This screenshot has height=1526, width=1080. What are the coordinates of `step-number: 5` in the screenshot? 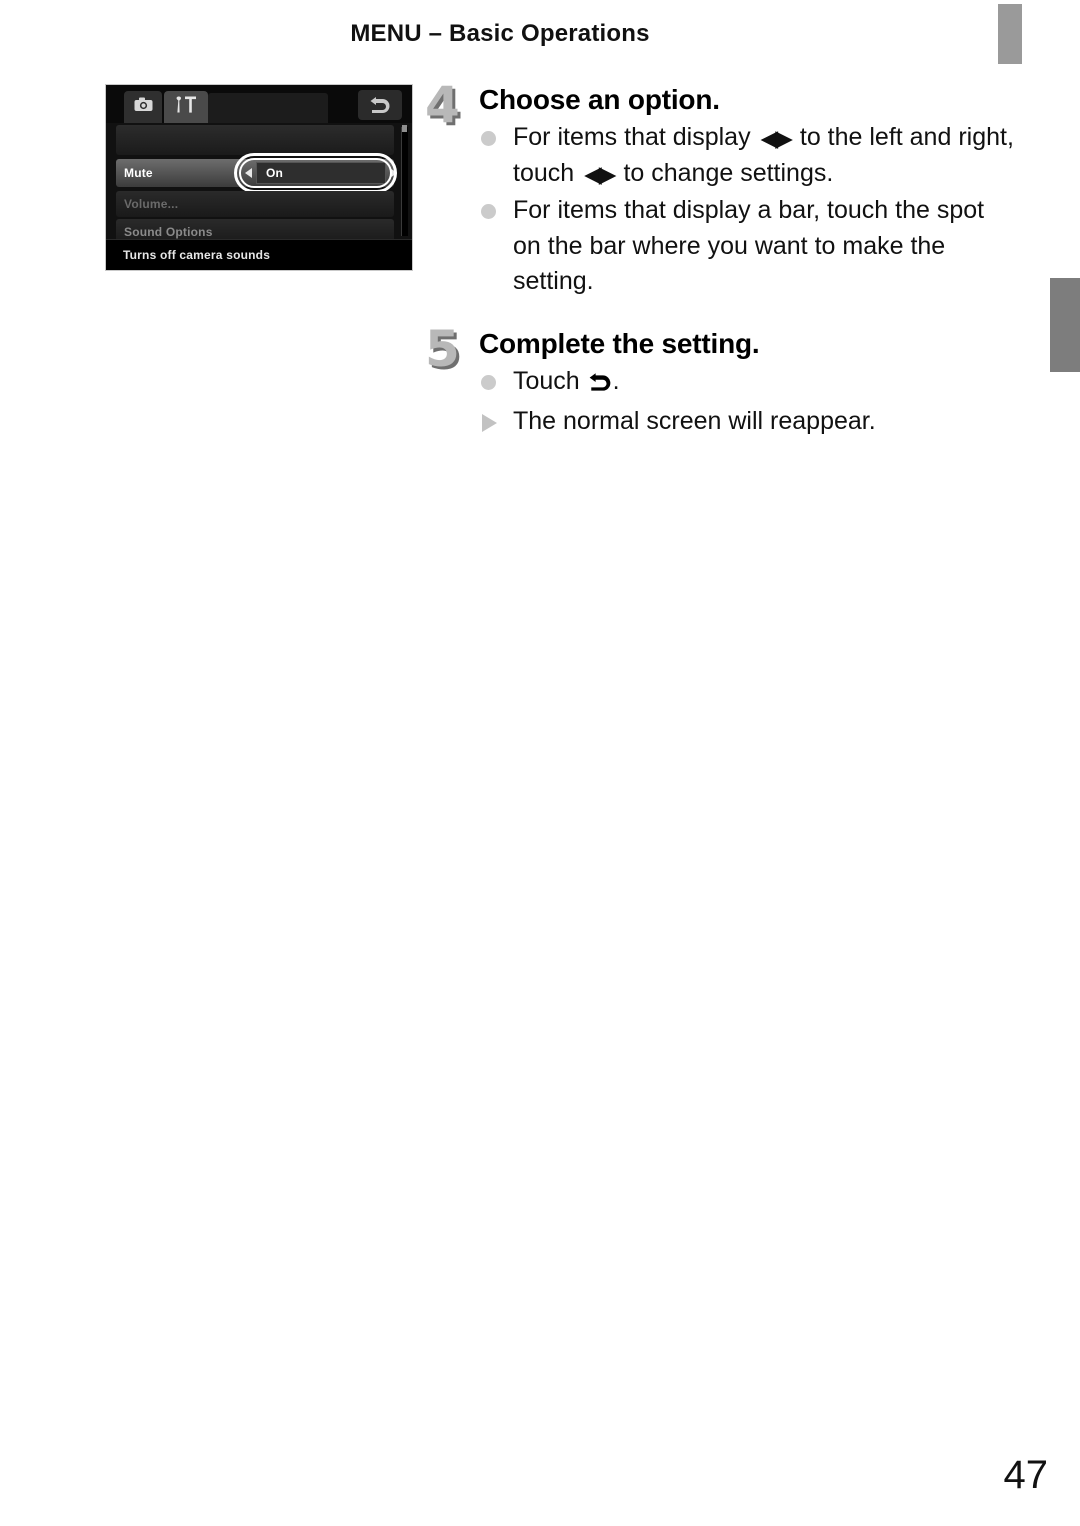 It's located at (442, 348).